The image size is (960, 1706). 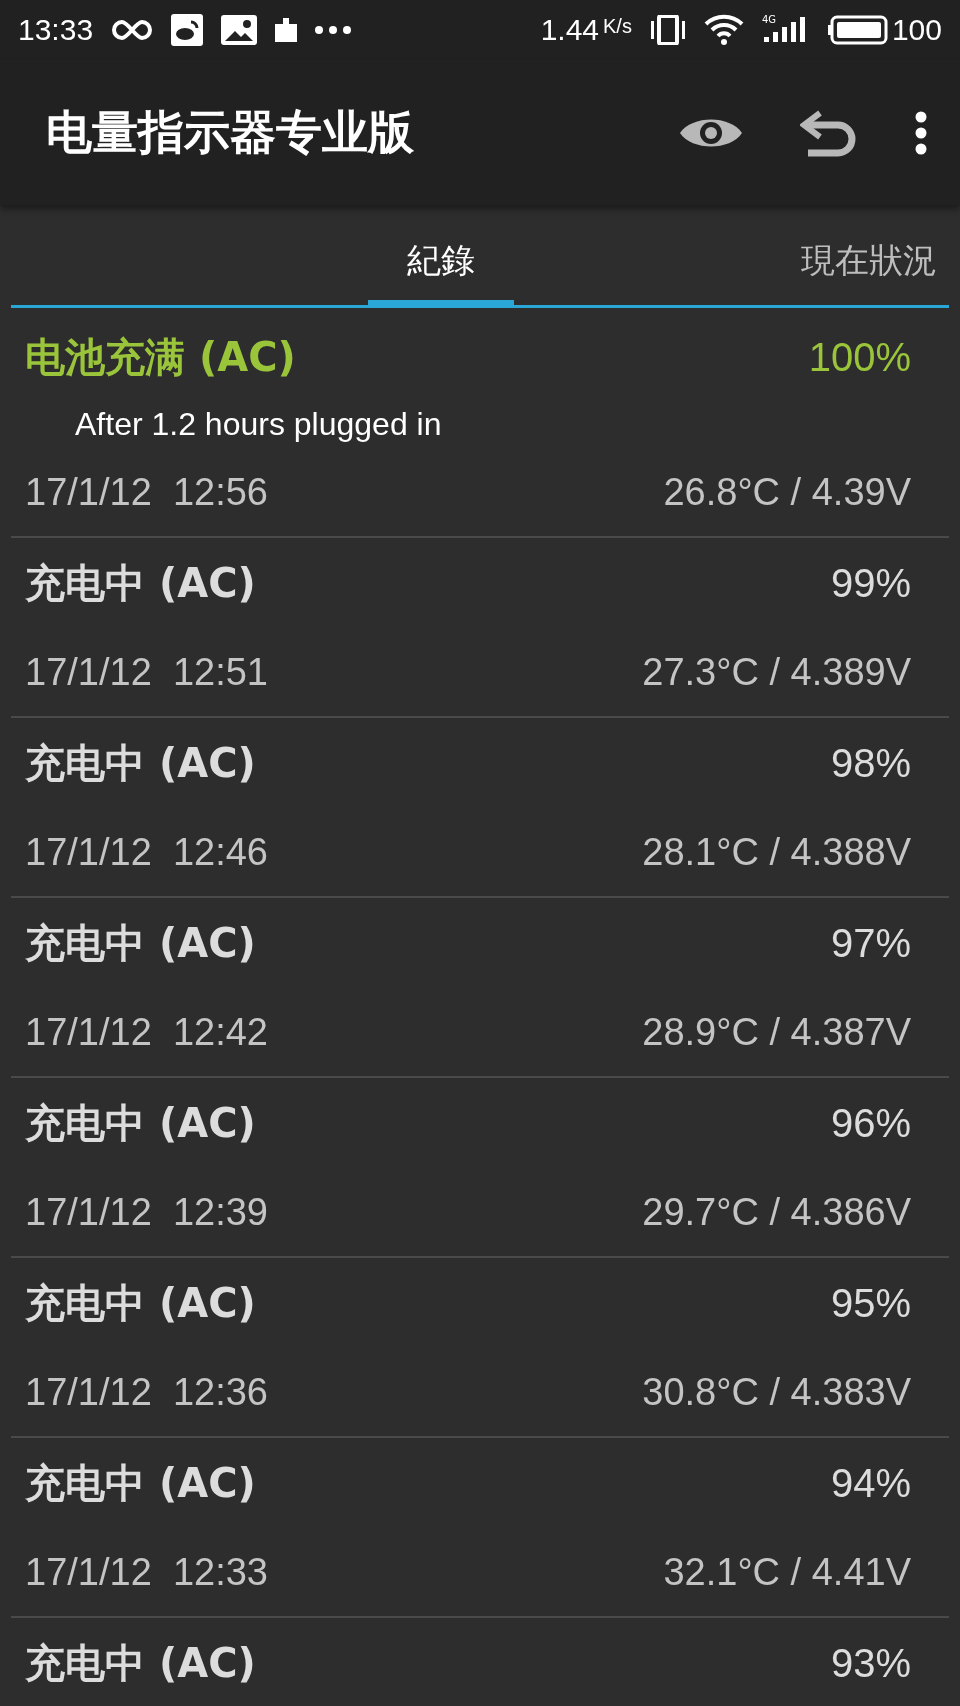 I want to click on vibrate-icon, so click(x=667, y=30).